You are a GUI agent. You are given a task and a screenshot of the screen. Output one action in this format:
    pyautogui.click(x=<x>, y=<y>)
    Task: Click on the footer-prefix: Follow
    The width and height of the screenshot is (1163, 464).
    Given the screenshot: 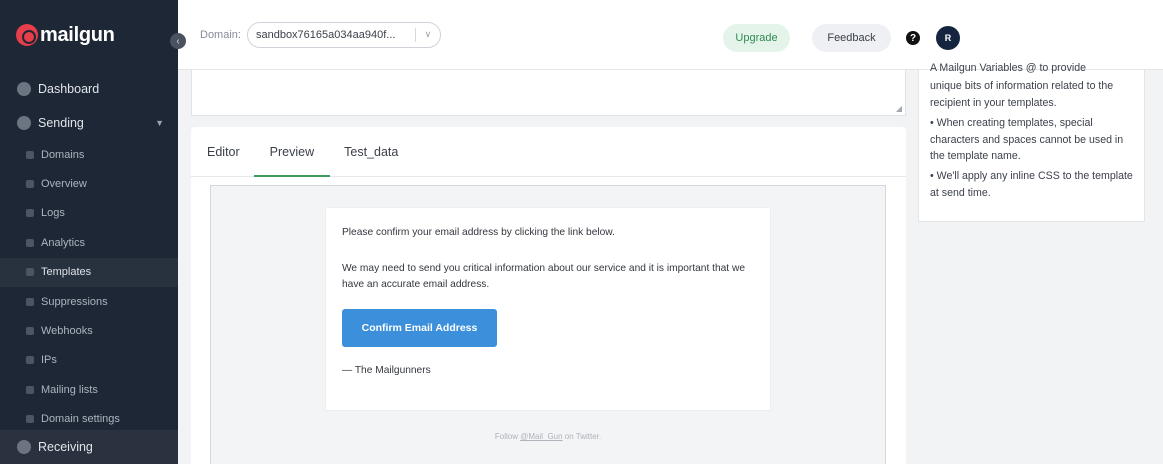 What is the action you would take?
    pyautogui.click(x=507, y=436)
    